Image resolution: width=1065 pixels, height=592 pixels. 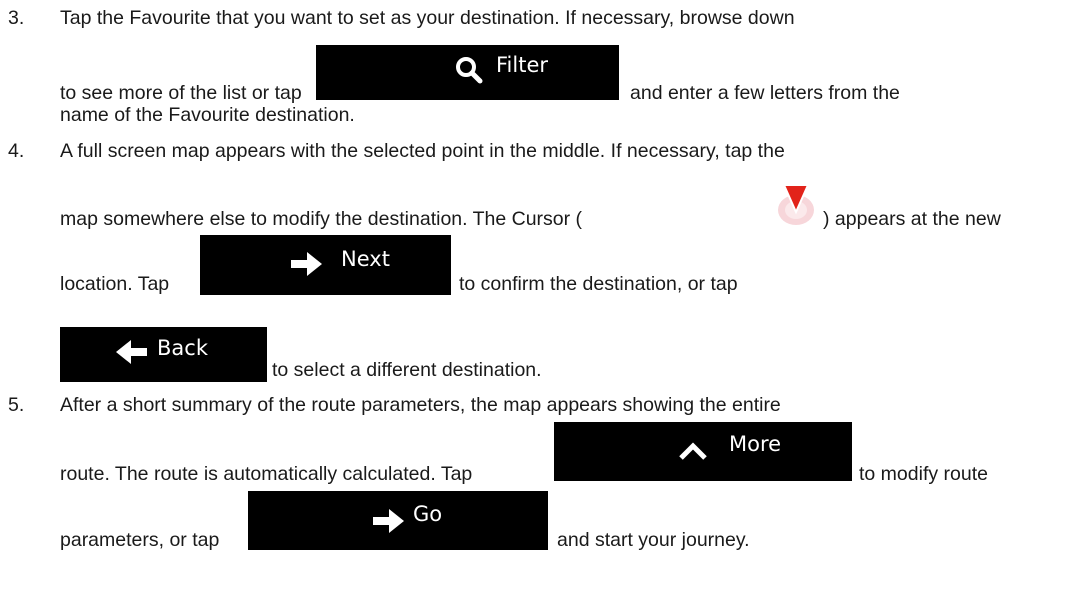 I want to click on step-4-line-3a: location. Tap, so click(x=115, y=284).